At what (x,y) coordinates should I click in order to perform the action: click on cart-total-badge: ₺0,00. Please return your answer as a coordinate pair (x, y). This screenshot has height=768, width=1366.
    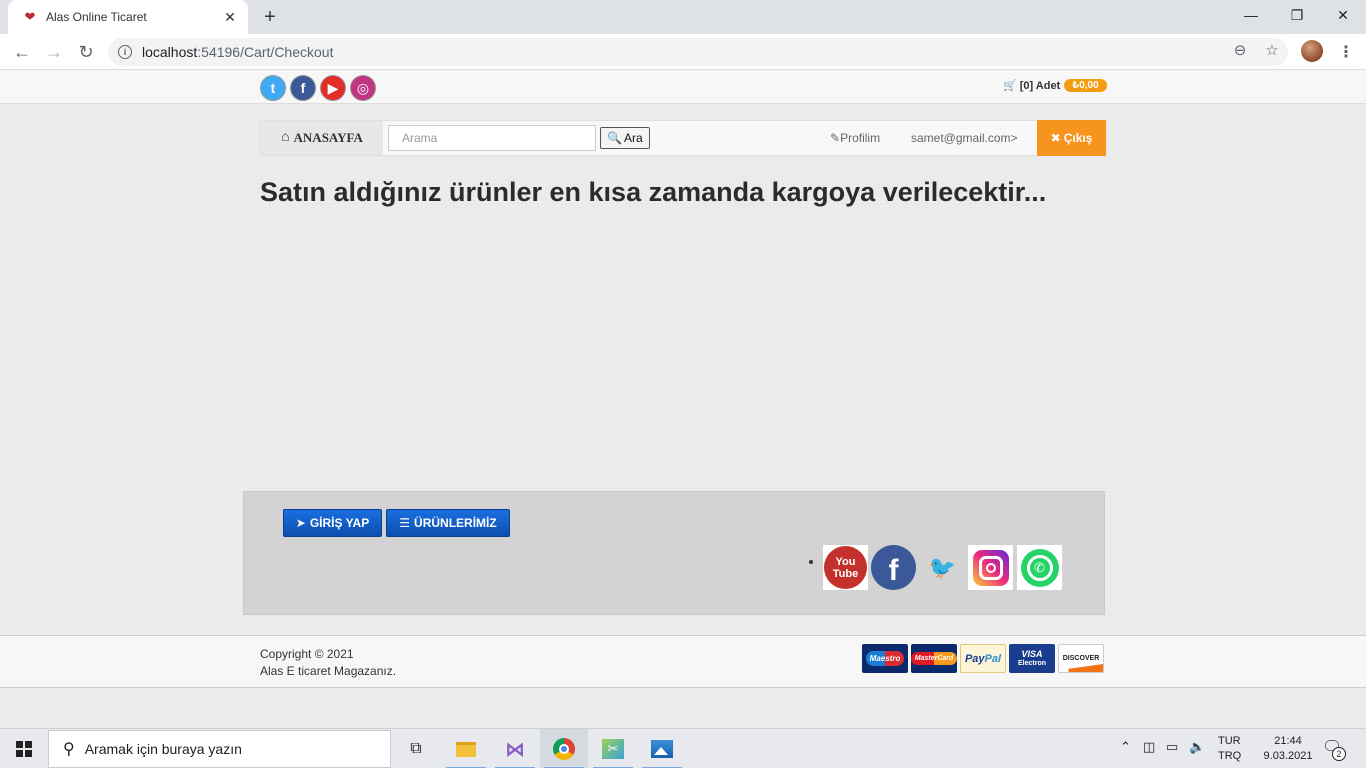
    Looking at the image, I should click on (1085, 85).